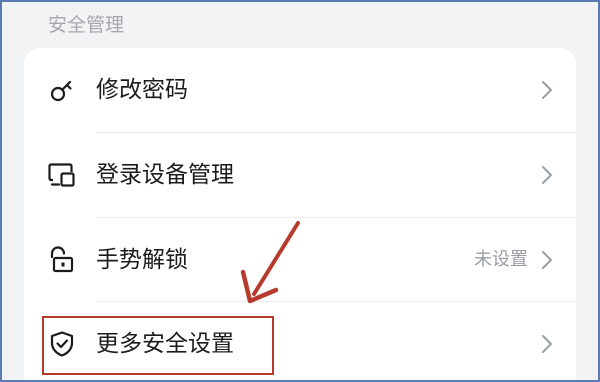  What do you see at coordinates (86, 25) in the screenshot?
I see `section-title: 安全管理` at bounding box center [86, 25].